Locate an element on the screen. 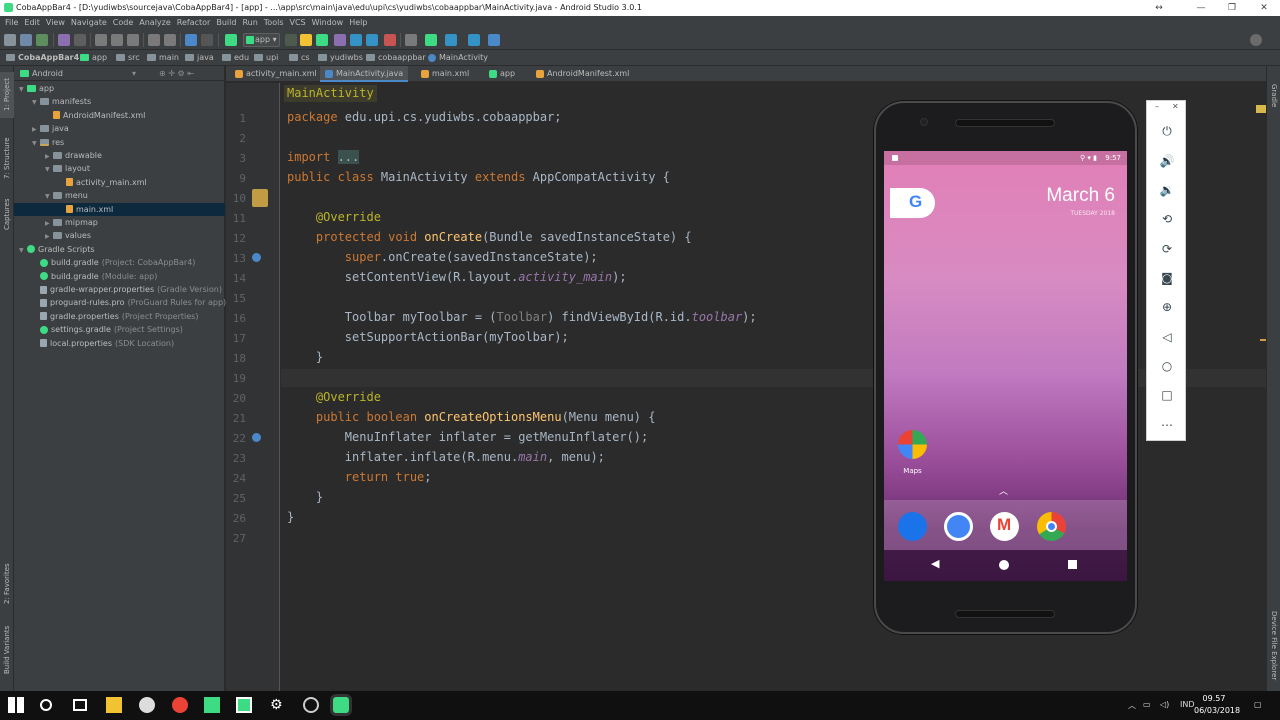 The width and height of the screenshot is (1280, 720). avd-manager-icon is located at coordinates (411, 40).